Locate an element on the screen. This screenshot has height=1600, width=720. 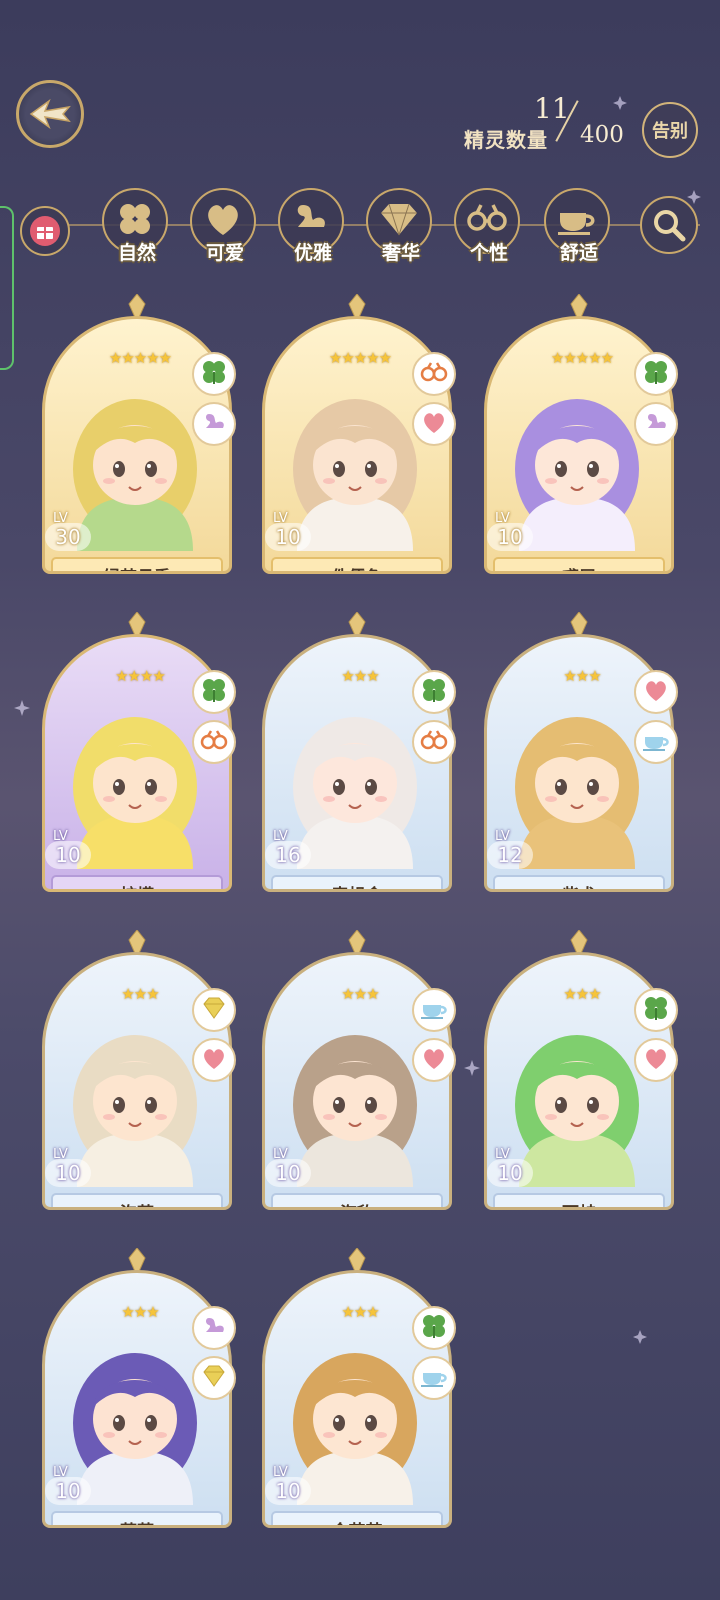
filter-diamond: 奢华 is located at coordinates (401, 226).